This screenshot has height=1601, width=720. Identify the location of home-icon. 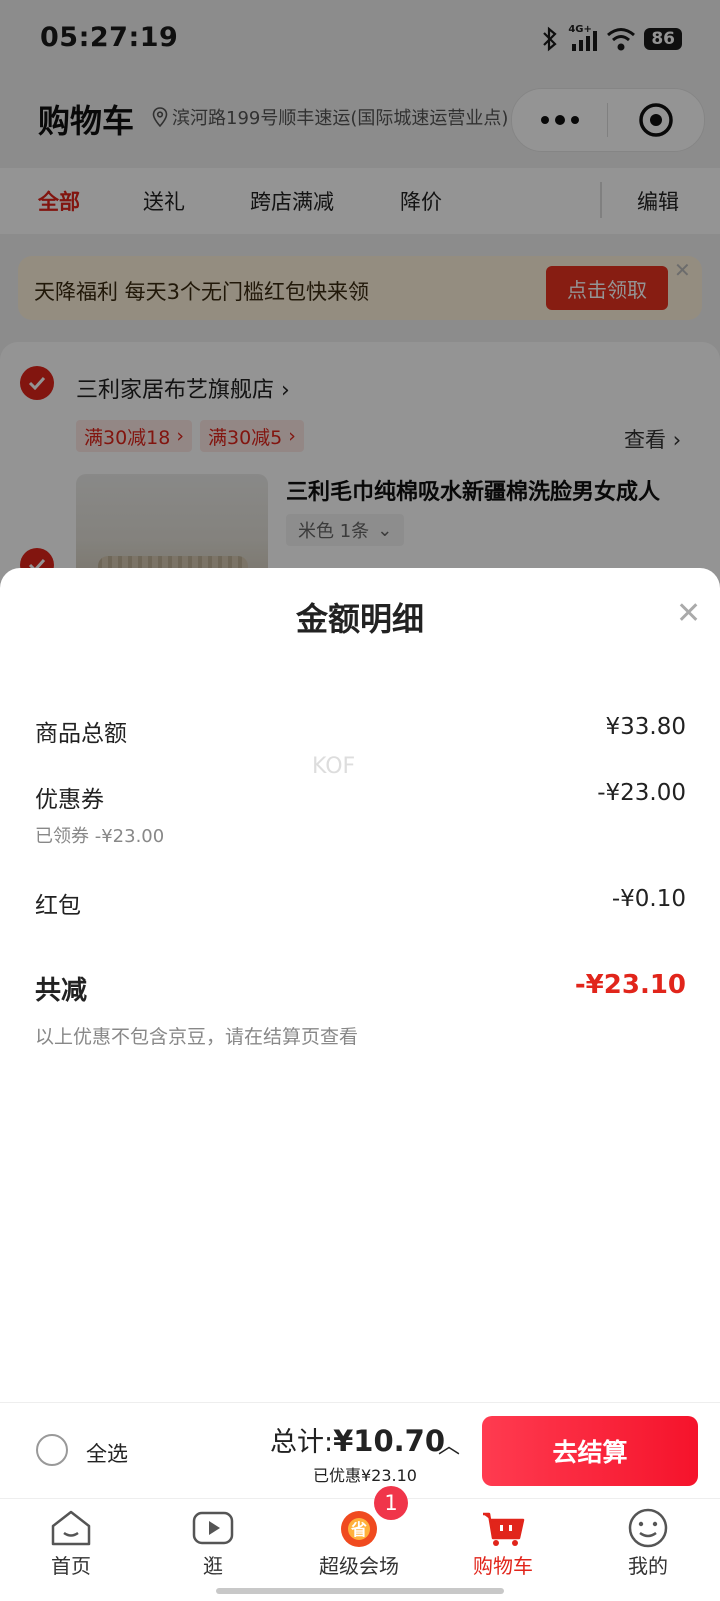
(71, 1528).